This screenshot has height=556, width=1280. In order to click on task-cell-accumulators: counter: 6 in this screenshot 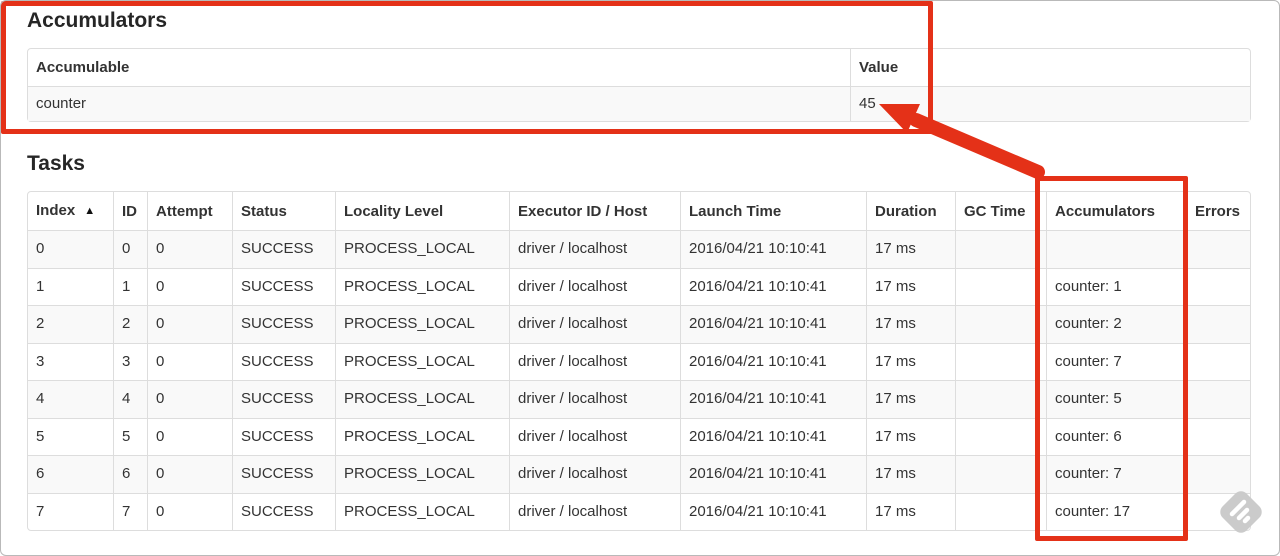, I will do `click(1116, 436)`.